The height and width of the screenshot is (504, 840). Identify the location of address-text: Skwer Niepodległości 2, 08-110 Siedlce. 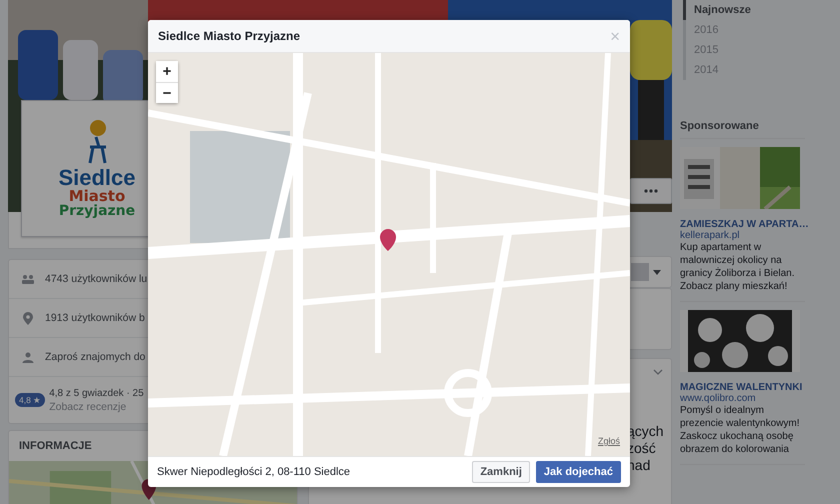
(253, 472).